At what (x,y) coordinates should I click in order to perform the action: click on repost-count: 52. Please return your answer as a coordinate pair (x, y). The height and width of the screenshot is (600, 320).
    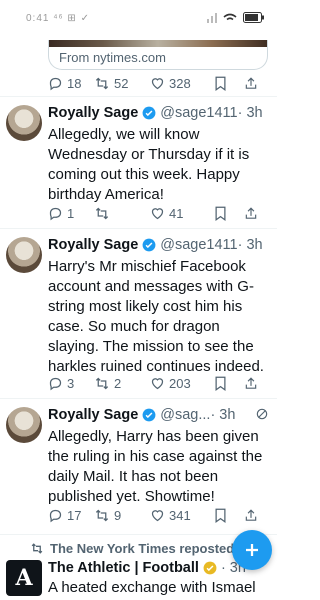
    Looking at the image, I should click on (121, 83).